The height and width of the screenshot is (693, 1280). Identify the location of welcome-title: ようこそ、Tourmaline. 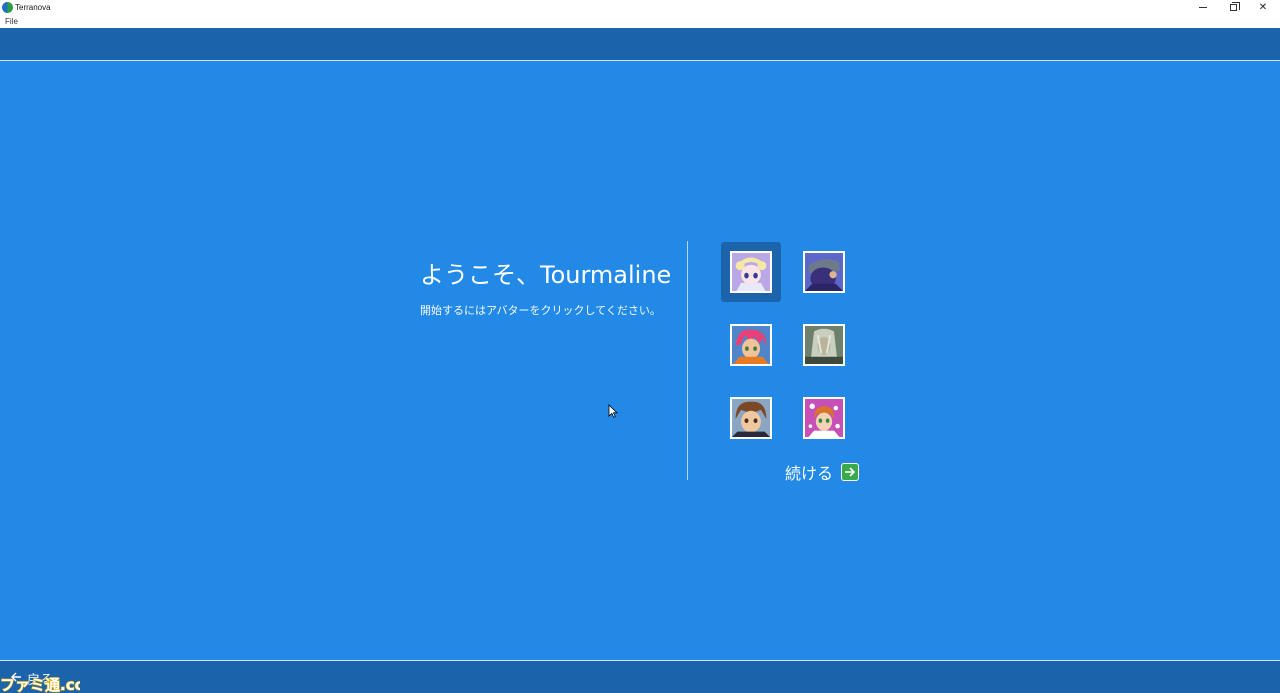
(546, 275).